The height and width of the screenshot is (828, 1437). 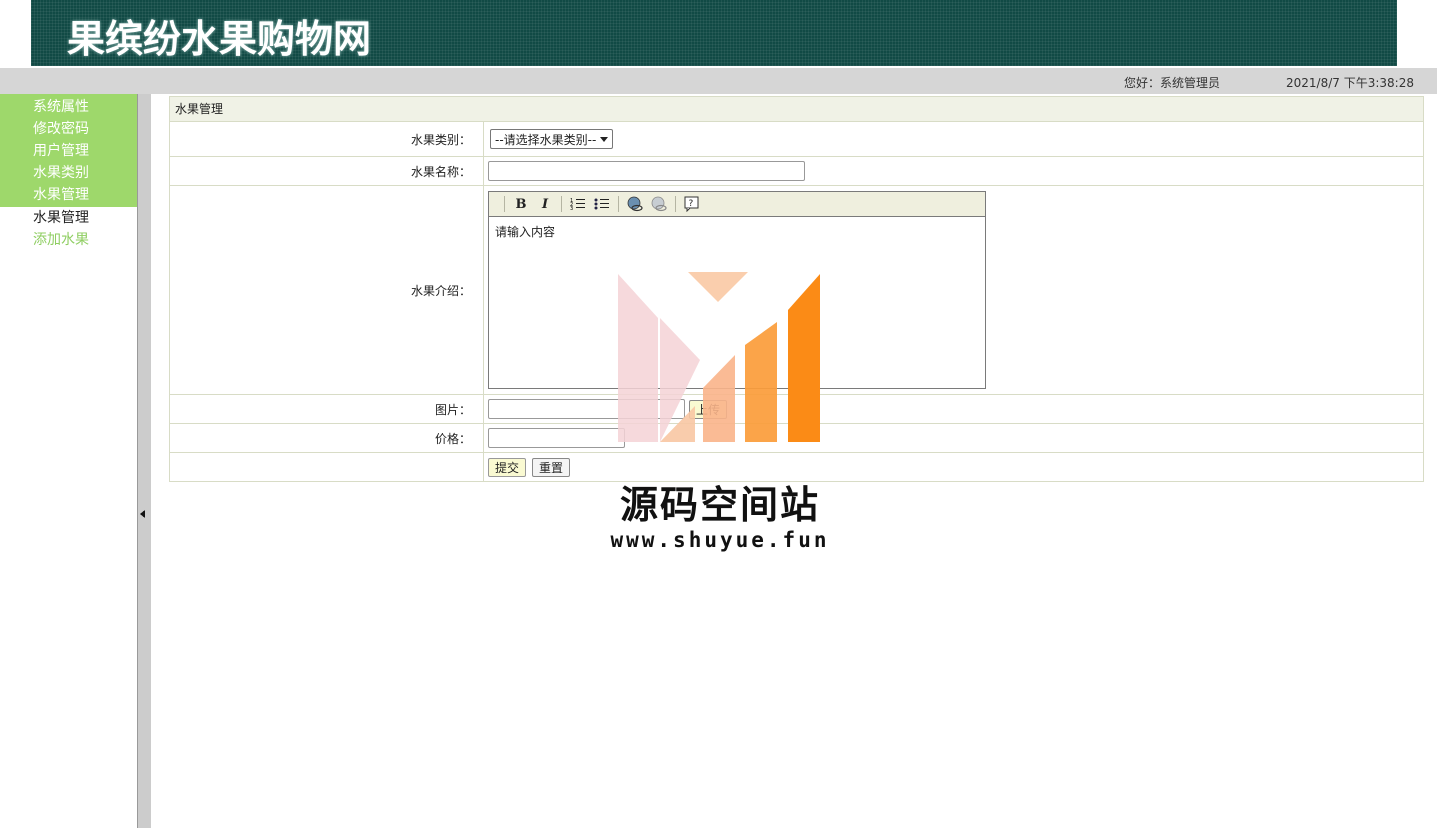 I want to click on unordered-list-icon, so click(x=602, y=204).